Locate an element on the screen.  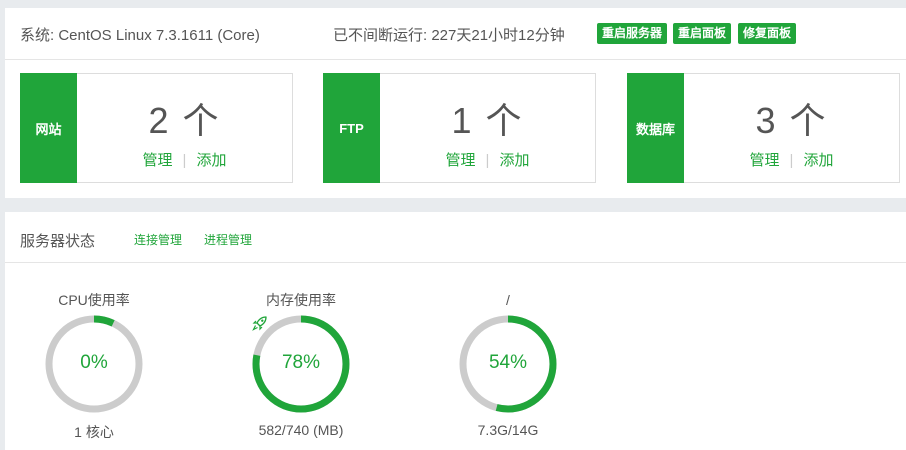
memory-gauge-ring: 78% is located at coordinates (301, 364).